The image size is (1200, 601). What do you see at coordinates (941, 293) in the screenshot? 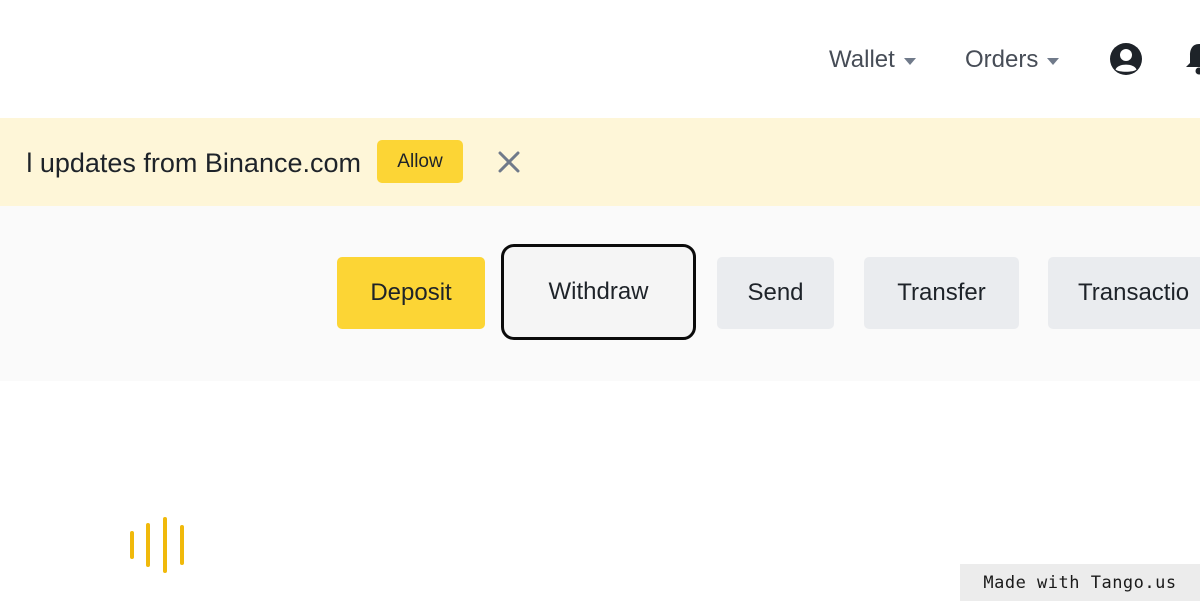
I see `transfer-button: Transfer` at bounding box center [941, 293].